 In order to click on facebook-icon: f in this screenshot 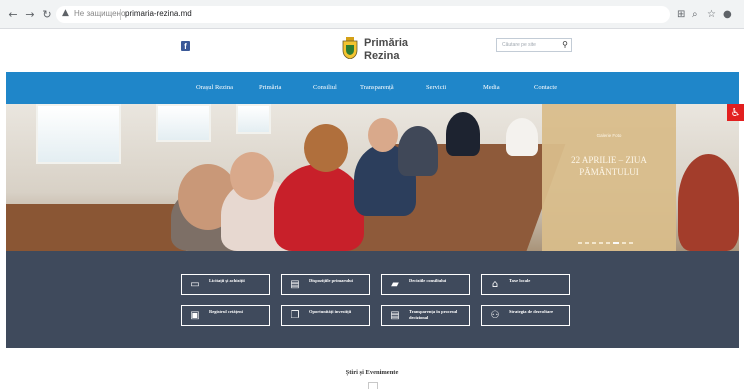, I will do `click(185, 46)`.